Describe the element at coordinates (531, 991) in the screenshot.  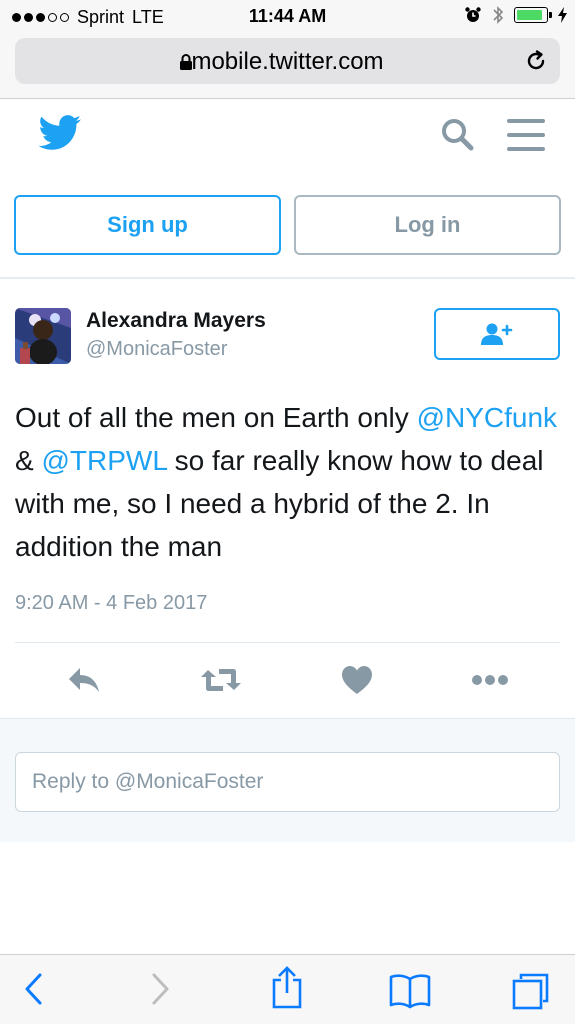
I see `tabs-icon` at that location.